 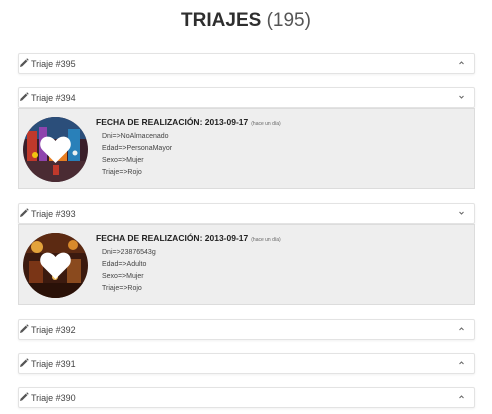 What do you see at coordinates (221, 20) in the screenshot?
I see `page-title-text: TRIAJES` at bounding box center [221, 20].